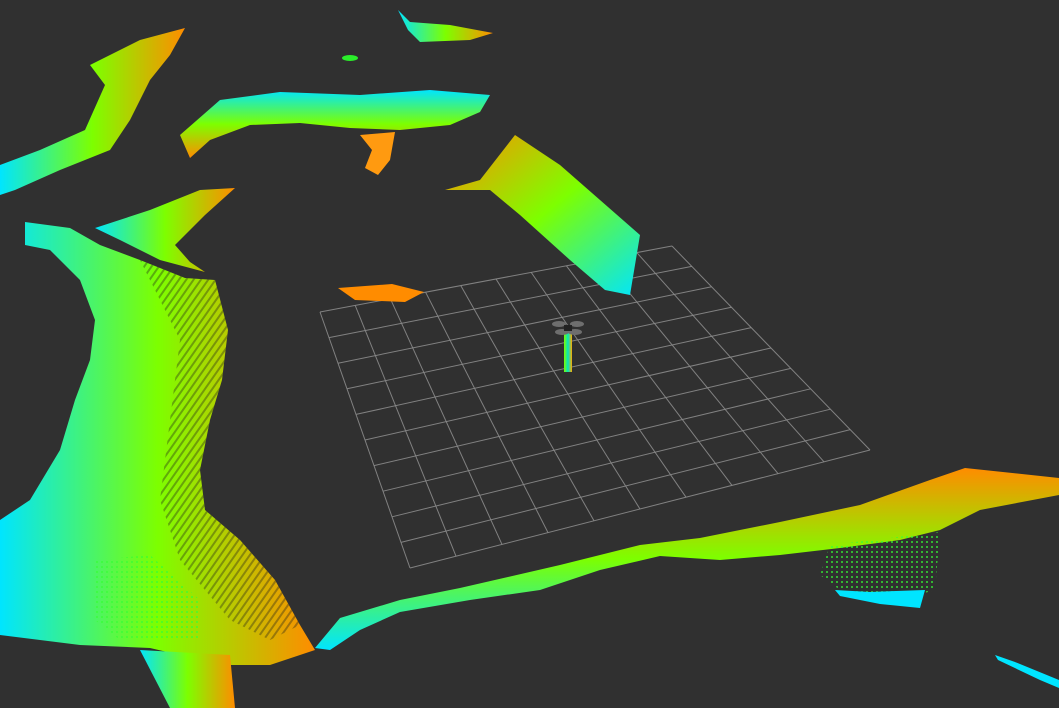 This screenshot has width=1059, height=708. What do you see at coordinates (381, 293) in the screenshot?
I see `pointcloud-fragment-grid` at bounding box center [381, 293].